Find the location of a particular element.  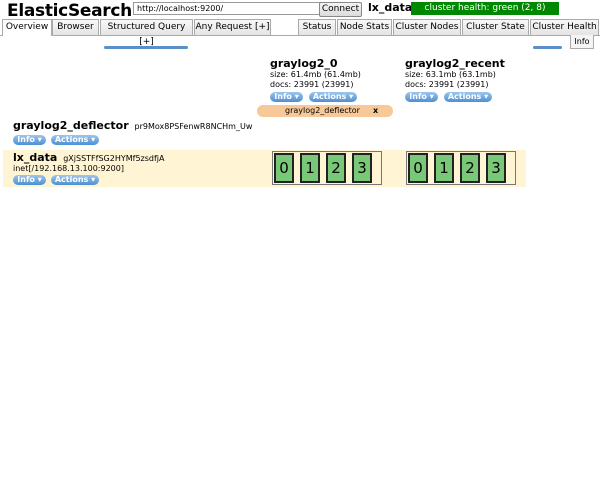

node-id: gXjSSTFfSG2HYMf5zsdfjA is located at coordinates (114, 158).